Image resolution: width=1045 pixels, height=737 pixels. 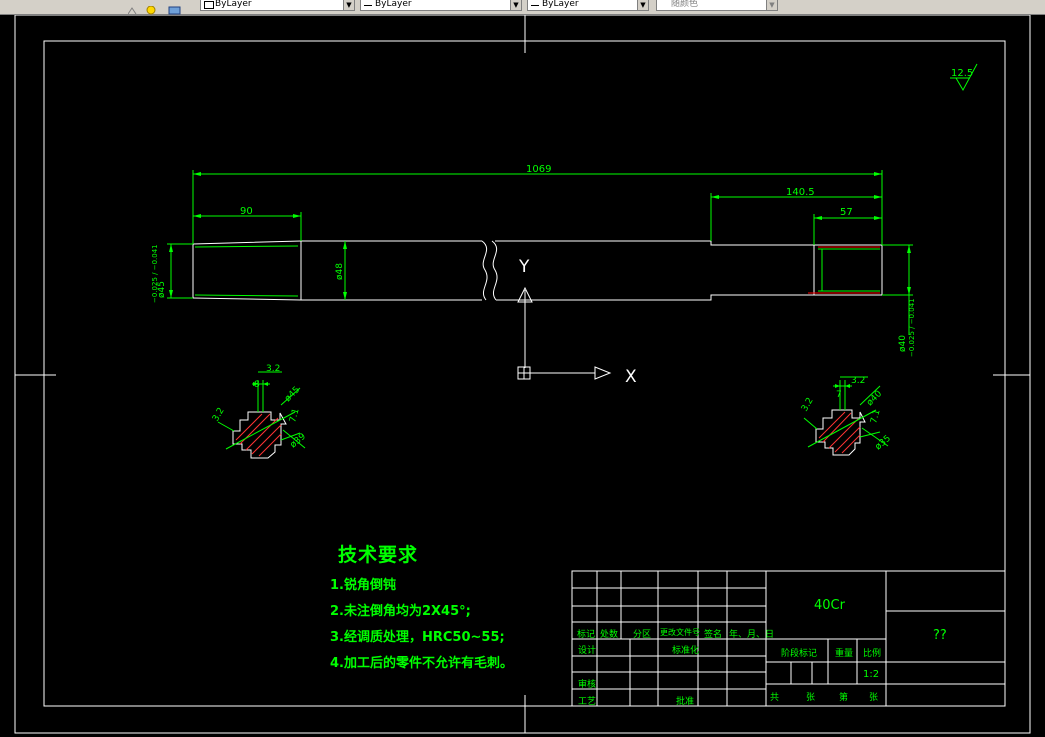 I want to click on plotstyle-control-value: 随颜色, so click(x=685, y=4).